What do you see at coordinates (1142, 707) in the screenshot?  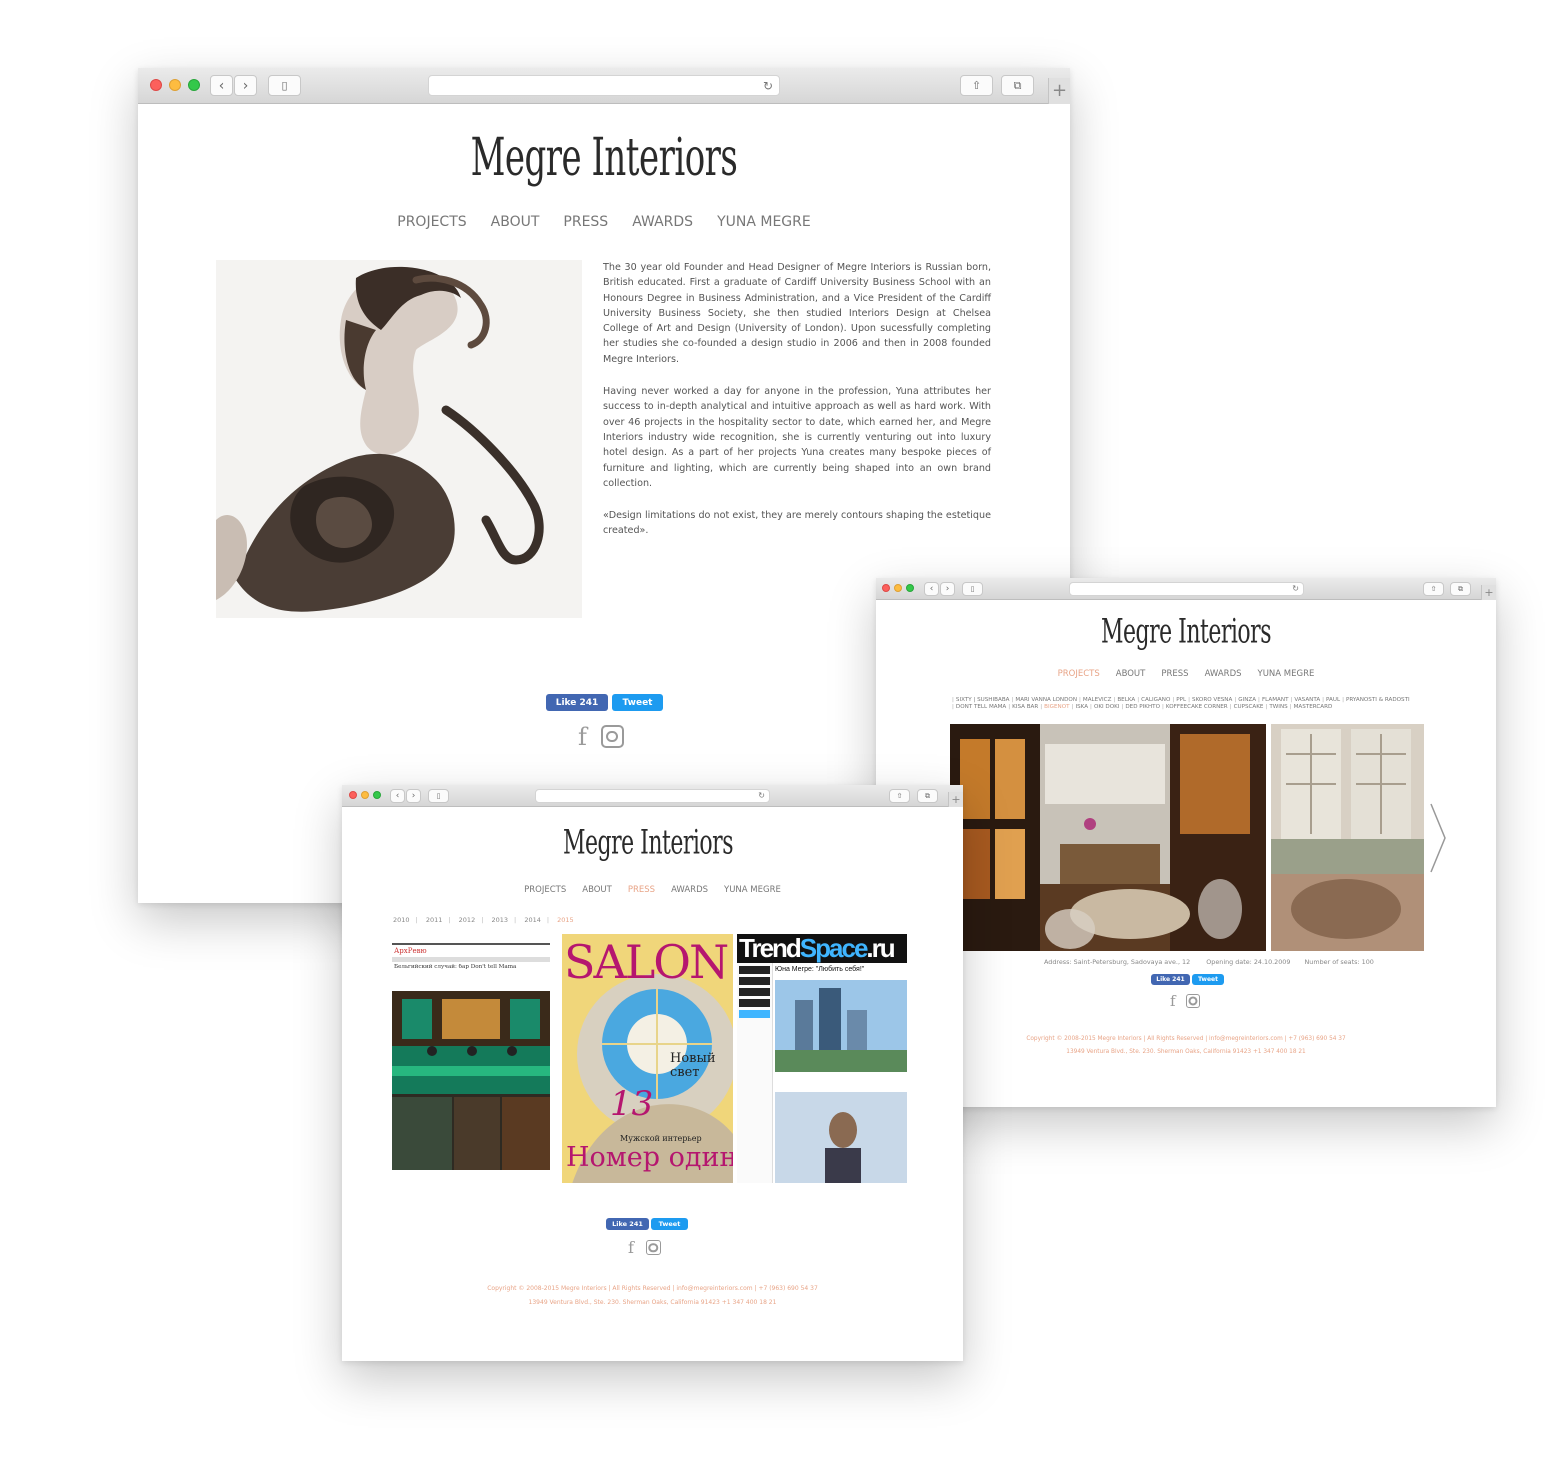 I see `project-link: DED PIKHTO` at bounding box center [1142, 707].